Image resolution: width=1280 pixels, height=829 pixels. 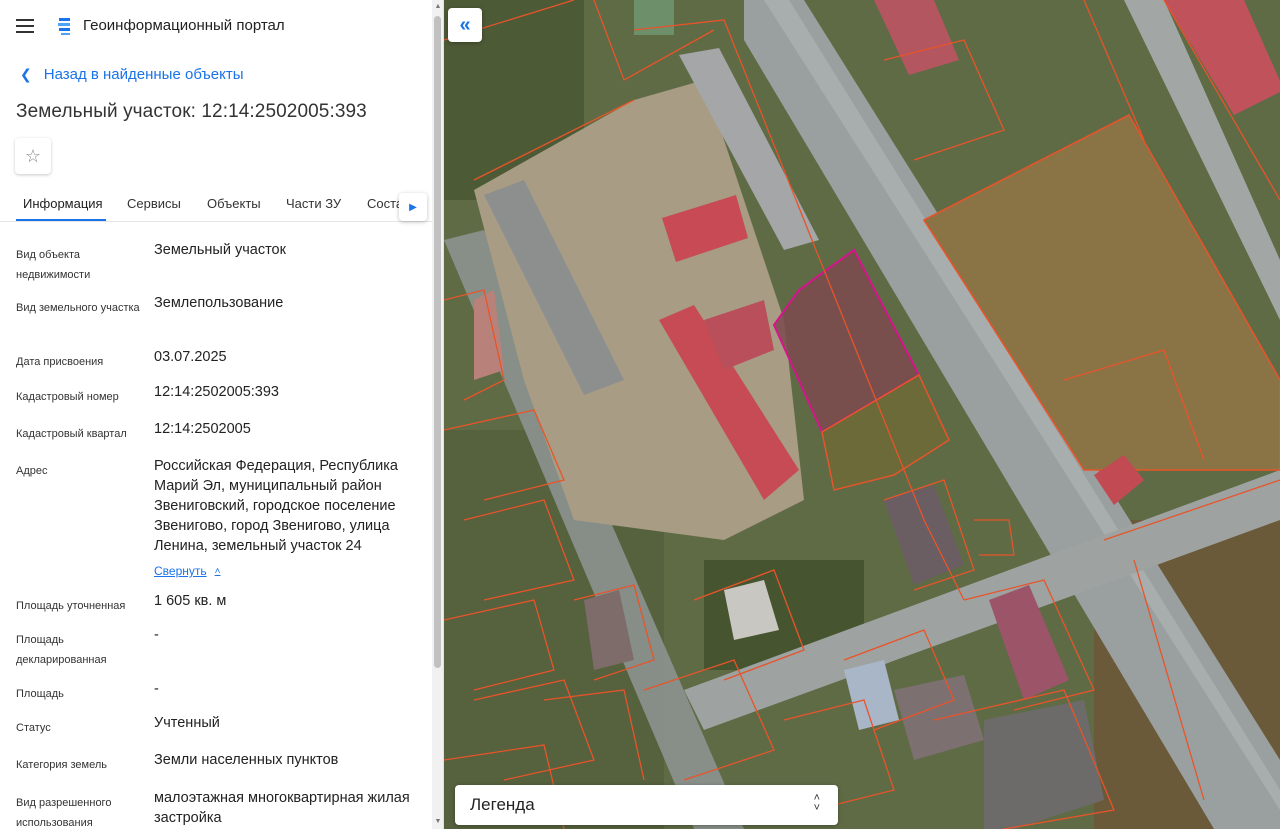 I want to click on collapse-panel-button: «, so click(x=465, y=25).